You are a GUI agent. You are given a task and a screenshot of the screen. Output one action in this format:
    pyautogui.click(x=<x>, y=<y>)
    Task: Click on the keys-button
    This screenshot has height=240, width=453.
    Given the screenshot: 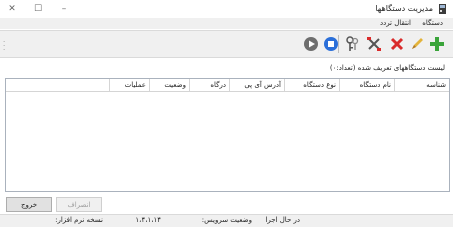 What is the action you would take?
    pyautogui.click(x=352, y=44)
    